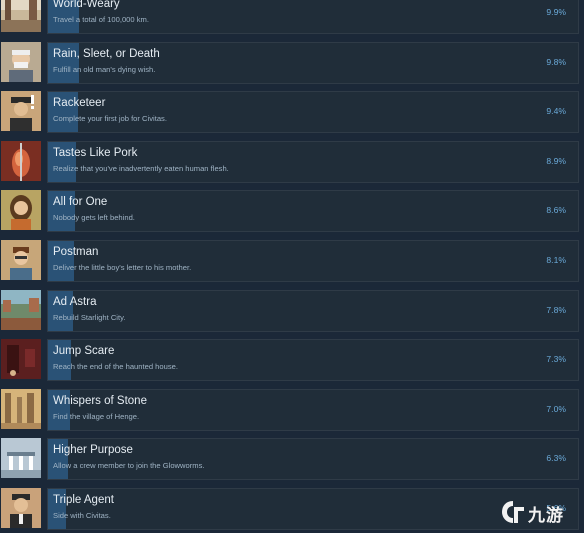 The height and width of the screenshot is (533, 584). Describe the element at coordinates (96, 416) in the screenshot. I see `achievement-description: Find the village of Henge.` at that location.